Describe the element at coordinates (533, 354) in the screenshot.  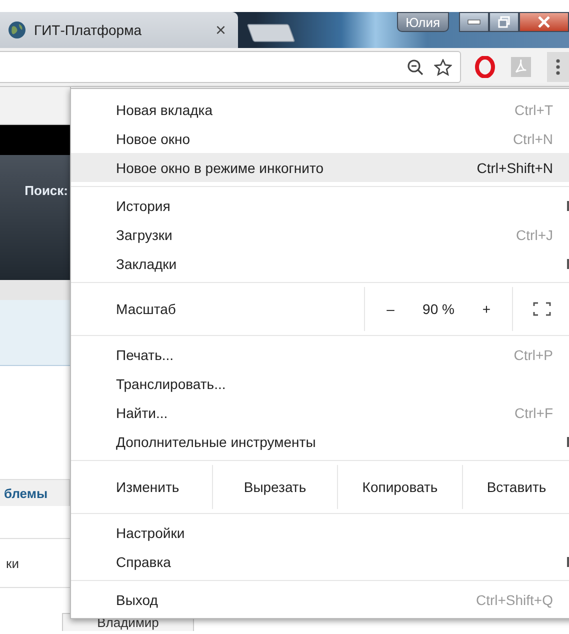
I see `shortcut-label: Ctrl+P` at that location.